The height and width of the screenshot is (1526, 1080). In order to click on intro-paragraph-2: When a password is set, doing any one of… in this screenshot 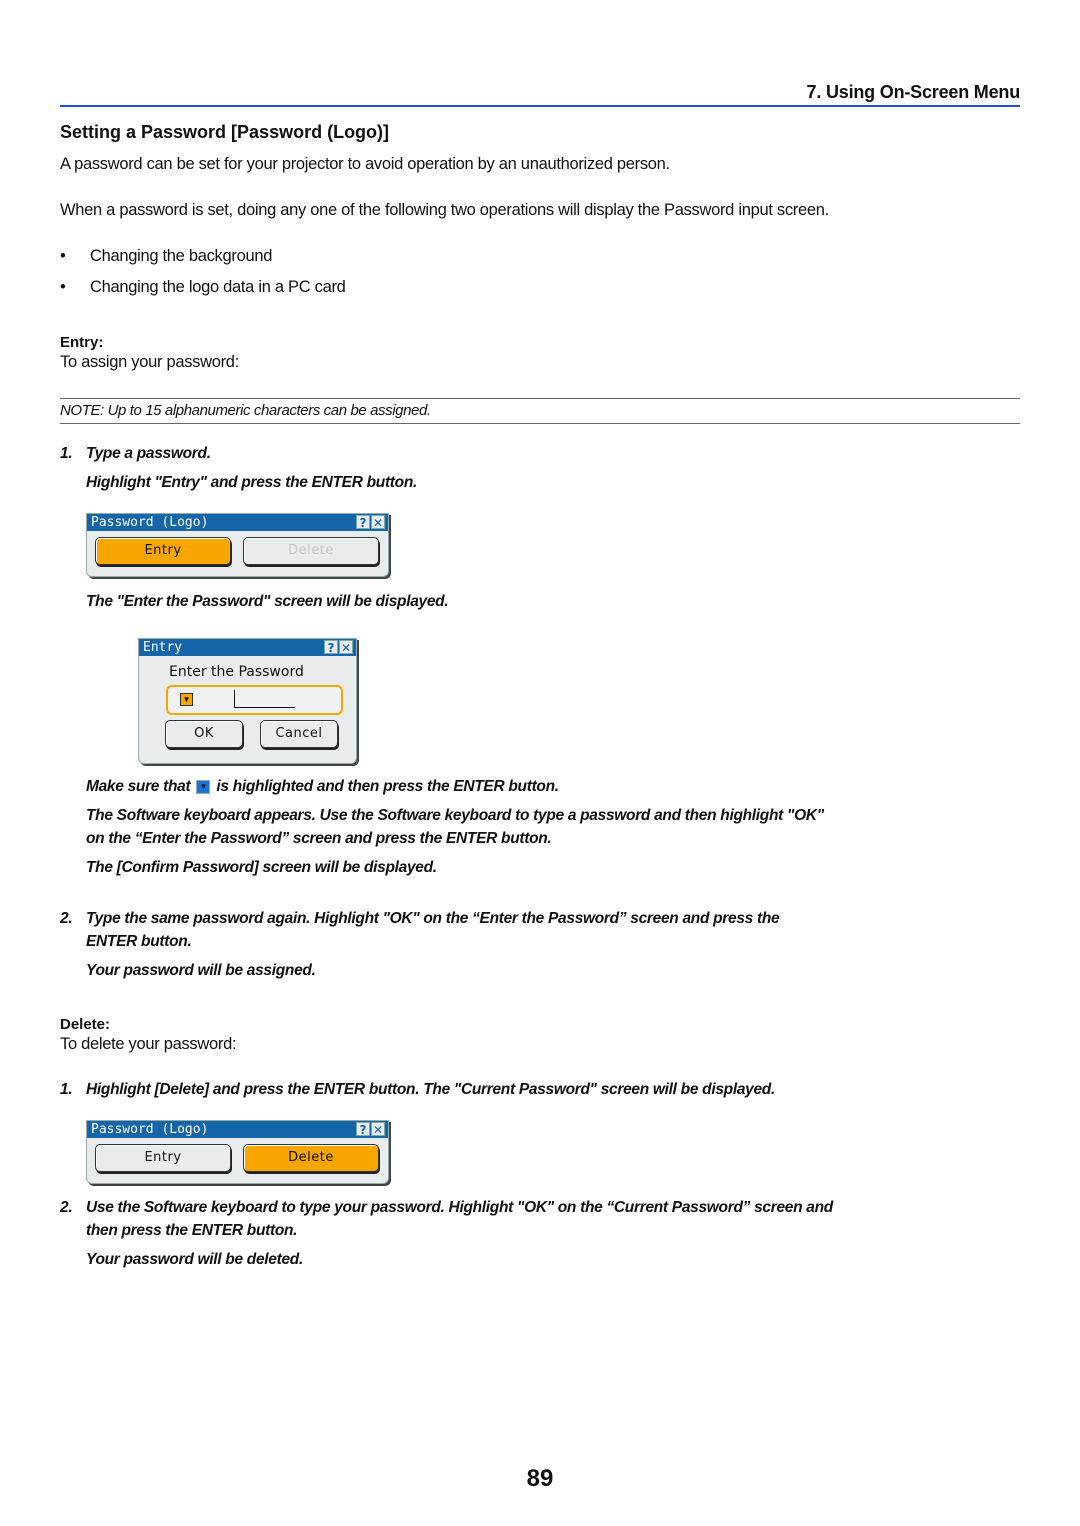, I will do `click(444, 210)`.